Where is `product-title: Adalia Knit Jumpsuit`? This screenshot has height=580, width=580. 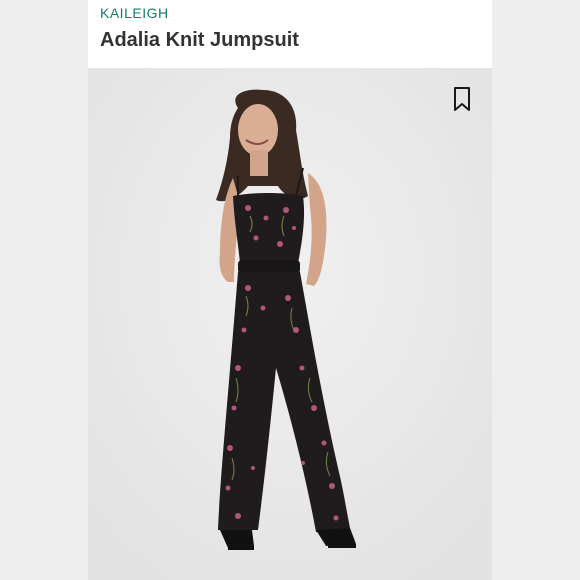
product-title: Adalia Knit Jumpsuit is located at coordinates (199, 40).